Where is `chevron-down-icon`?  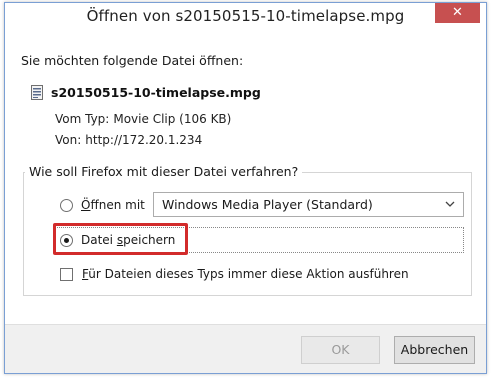
chevron-down-icon is located at coordinates (450, 204).